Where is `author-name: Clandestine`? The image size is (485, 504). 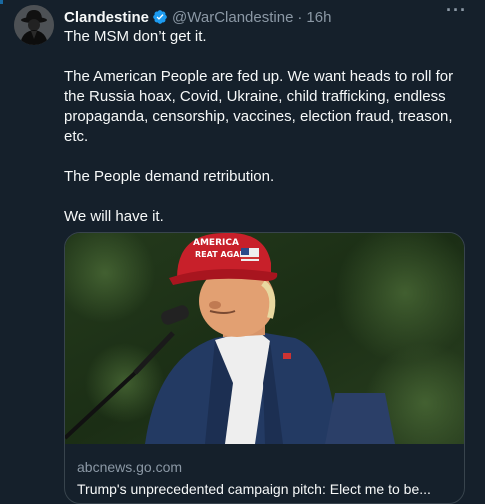 author-name: Clandestine is located at coordinates (106, 17).